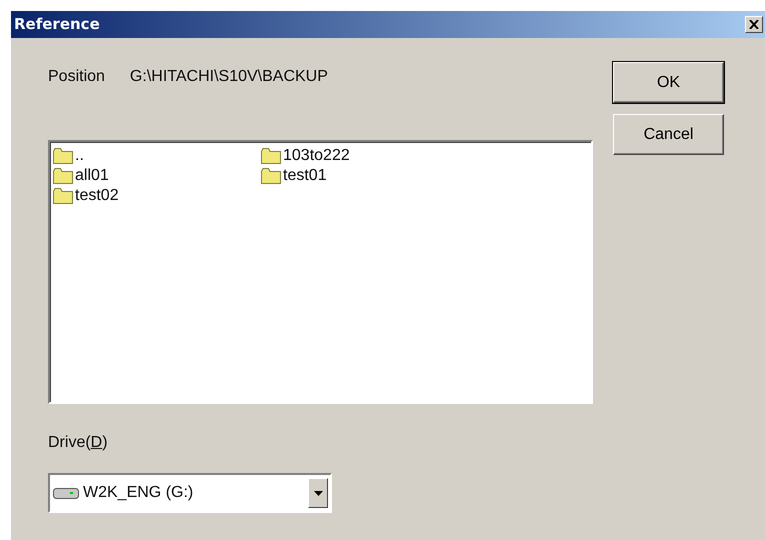  What do you see at coordinates (365, 156) in the screenshot?
I see `folder-item: 103to222` at bounding box center [365, 156].